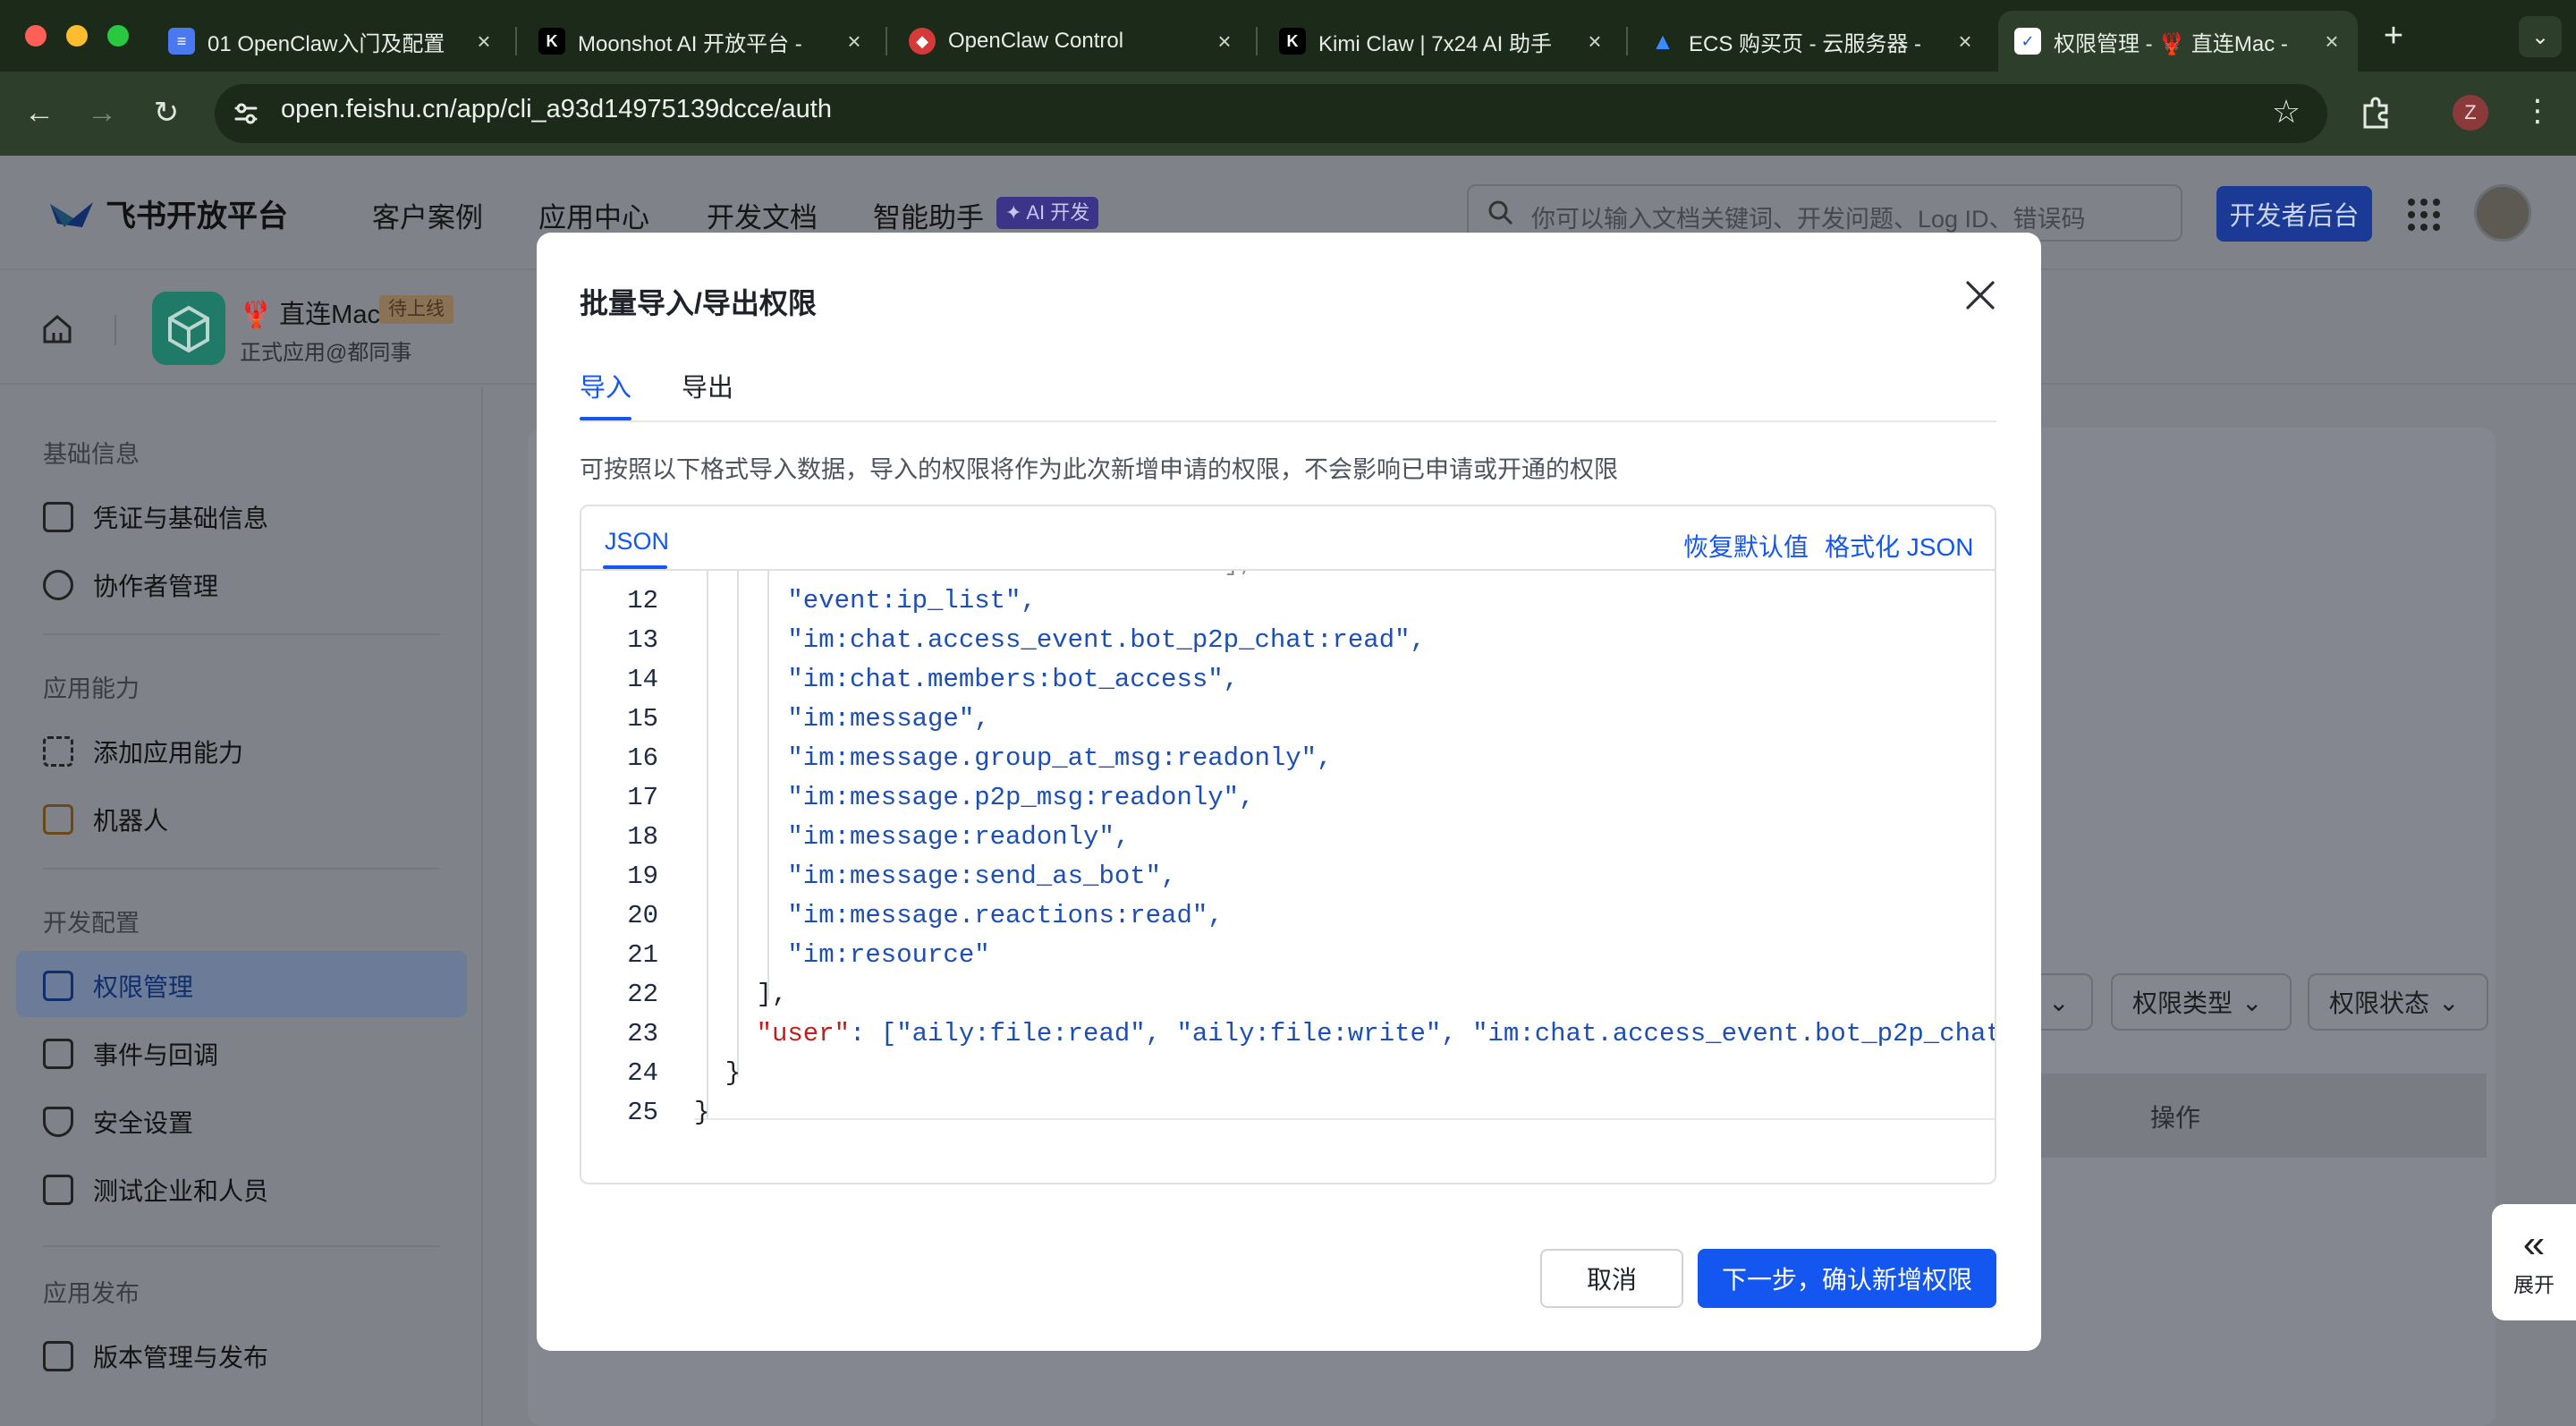 The height and width of the screenshot is (1426, 2576). What do you see at coordinates (2393, 36) in the screenshot?
I see `new-tab-button: +` at bounding box center [2393, 36].